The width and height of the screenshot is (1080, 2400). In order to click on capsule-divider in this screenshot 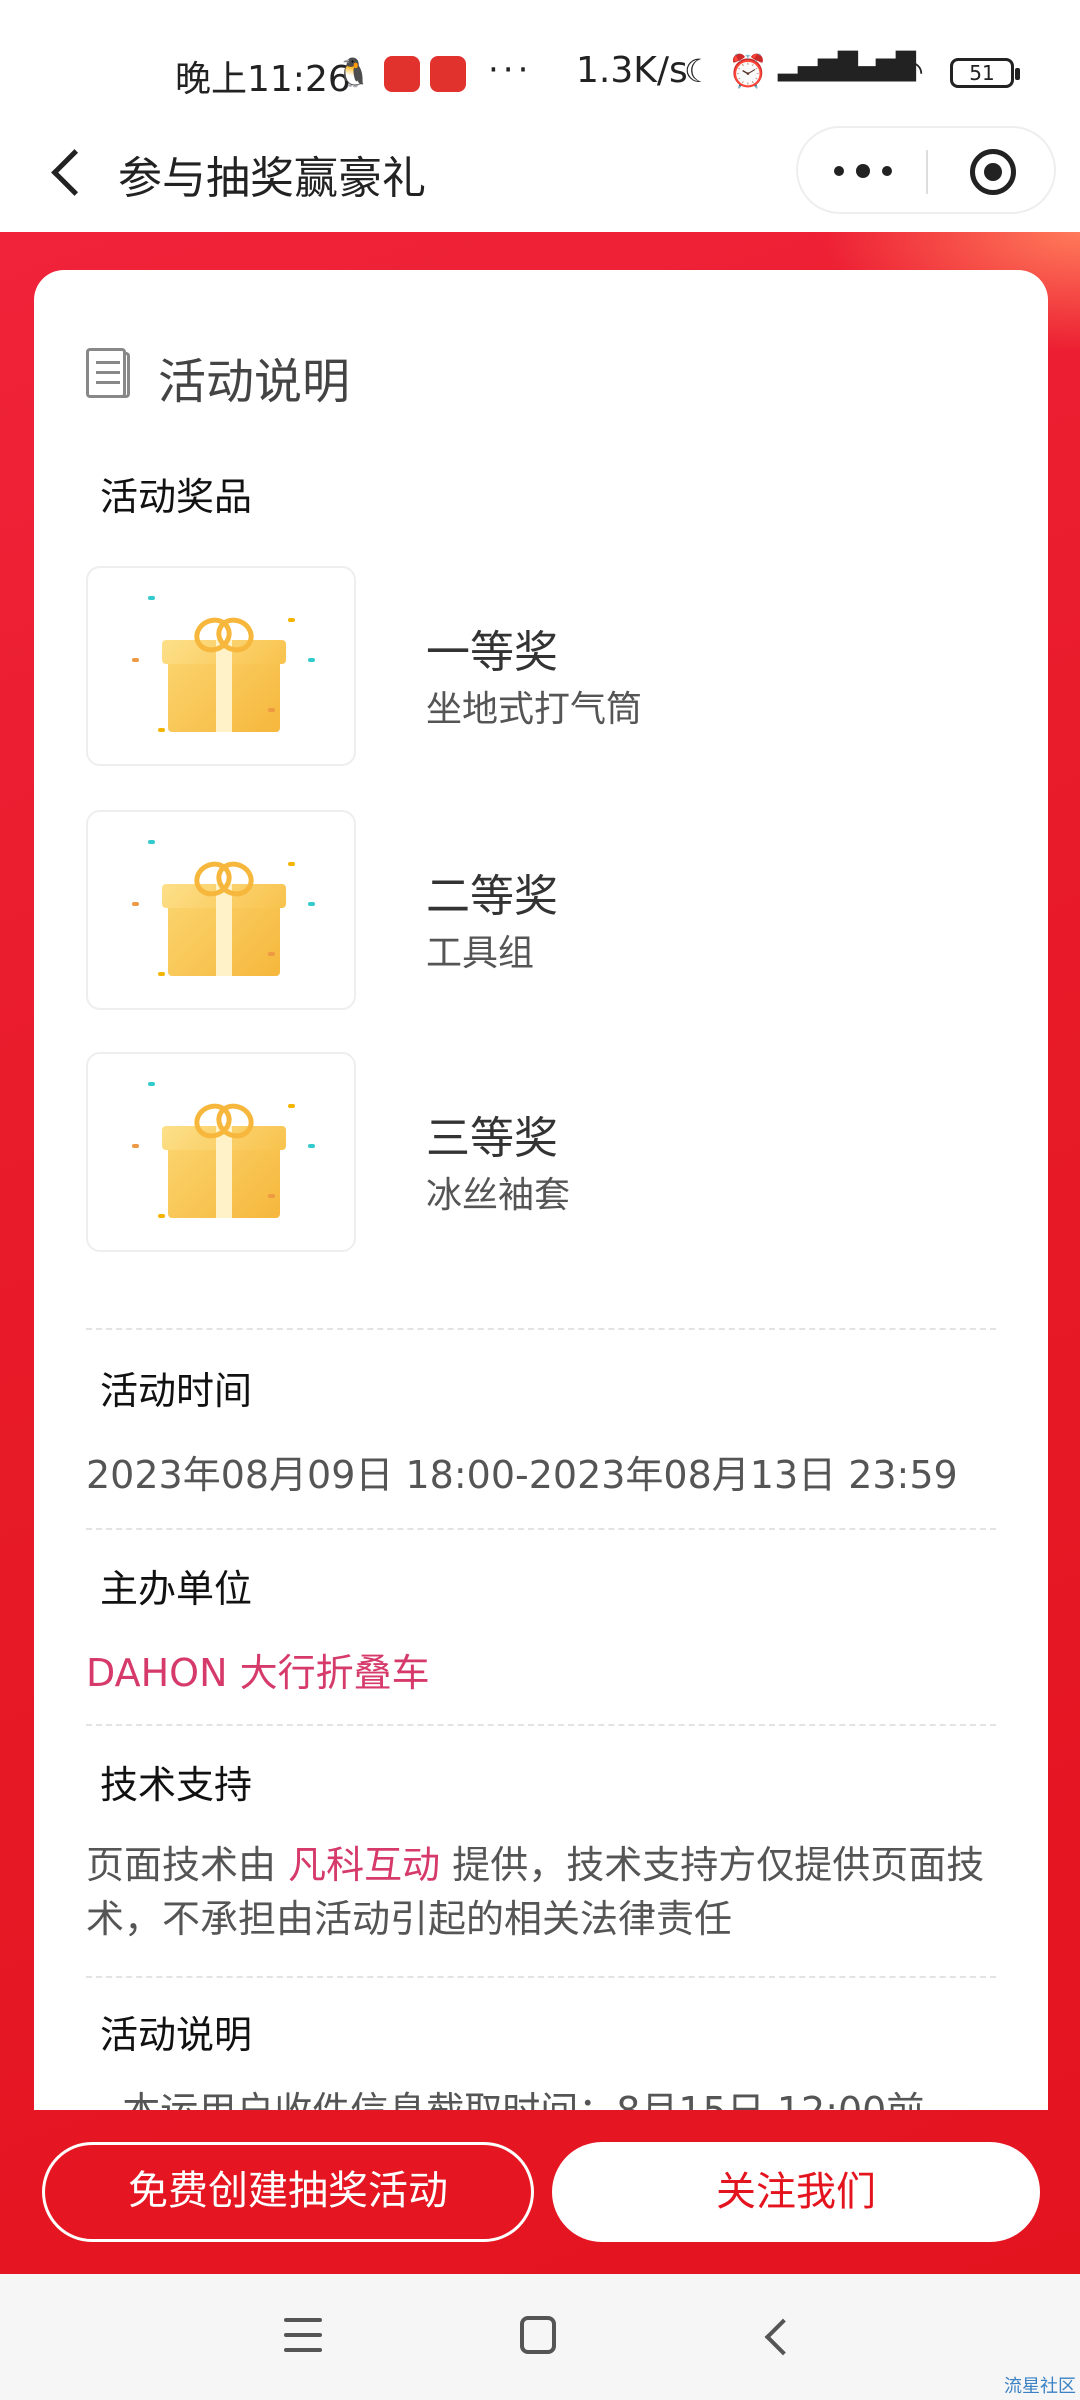, I will do `click(927, 172)`.